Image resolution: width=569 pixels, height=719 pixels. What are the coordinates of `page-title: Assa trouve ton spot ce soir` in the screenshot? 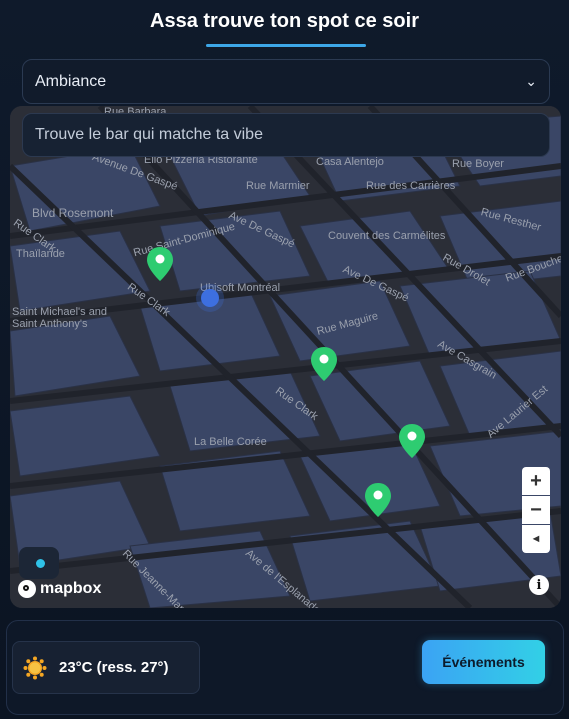 It's located at (284, 21).